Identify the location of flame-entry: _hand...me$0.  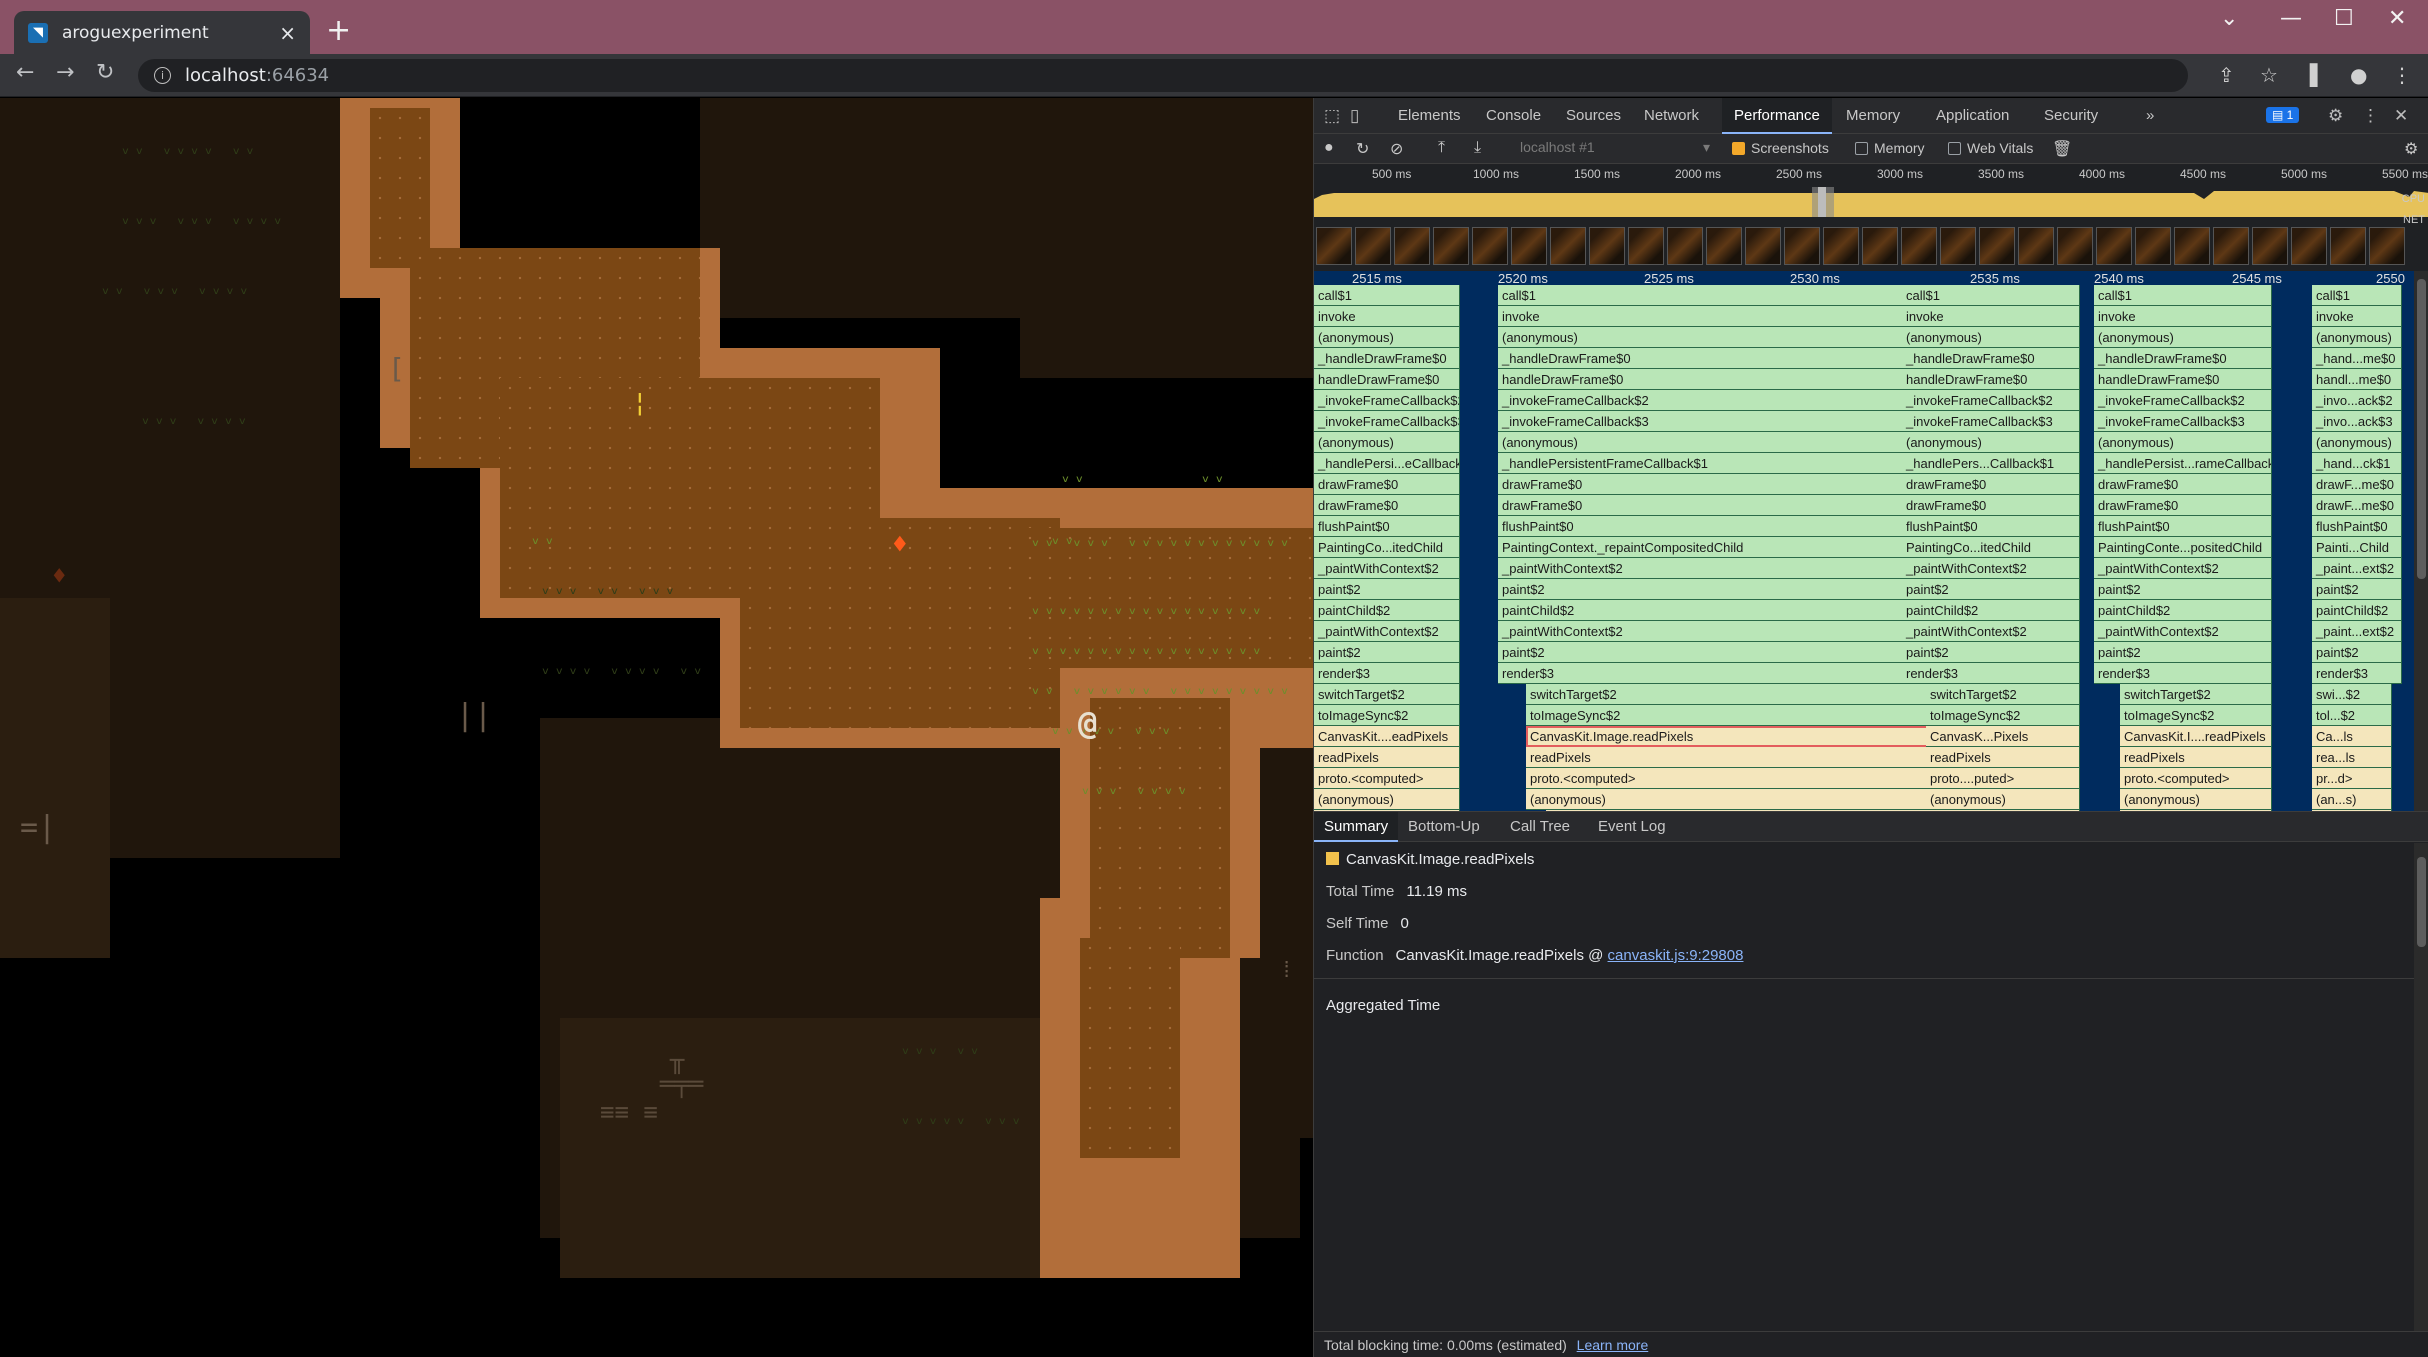
(2357, 358).